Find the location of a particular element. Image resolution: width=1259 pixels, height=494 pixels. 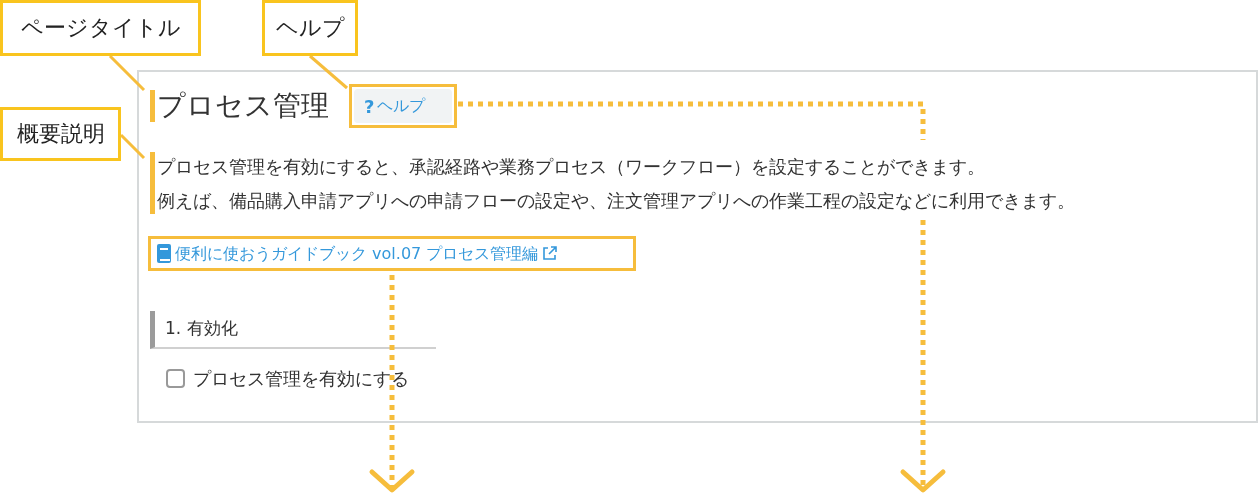

description-text: 例えば、備品購入申請アプリへの申請フローの設定や、注文管理アプリへの作業工程の設定などに利用できます。 is located at coordinates (616, 201).